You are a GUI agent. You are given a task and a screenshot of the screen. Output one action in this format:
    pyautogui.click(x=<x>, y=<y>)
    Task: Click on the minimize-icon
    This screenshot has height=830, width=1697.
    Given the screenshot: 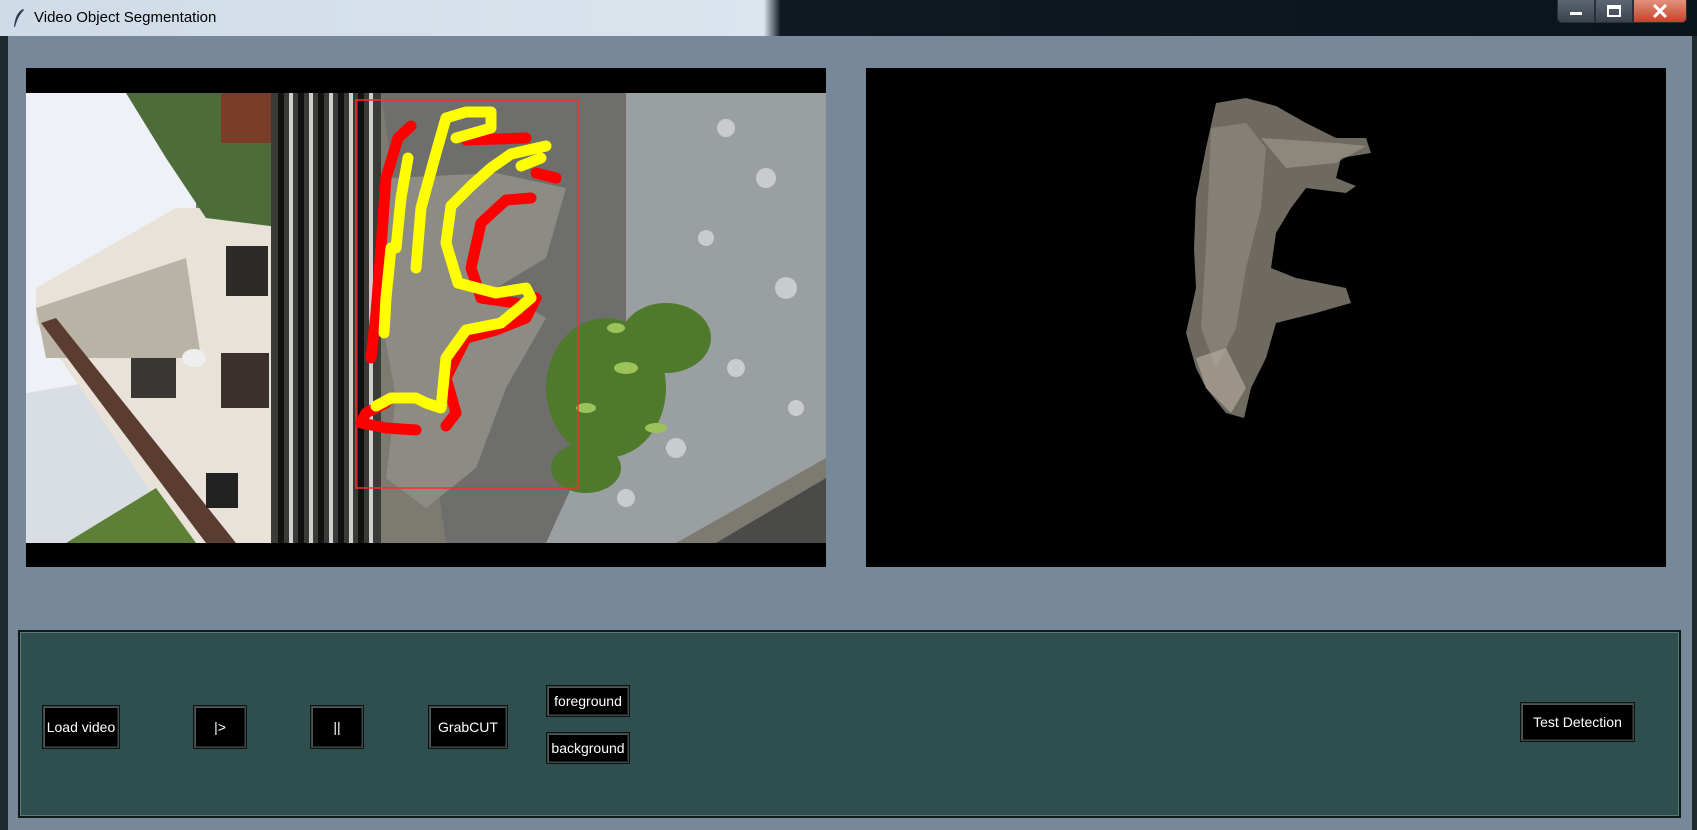 What is the action you would take?
    pyautogui.click(x=1576, y=13)
    